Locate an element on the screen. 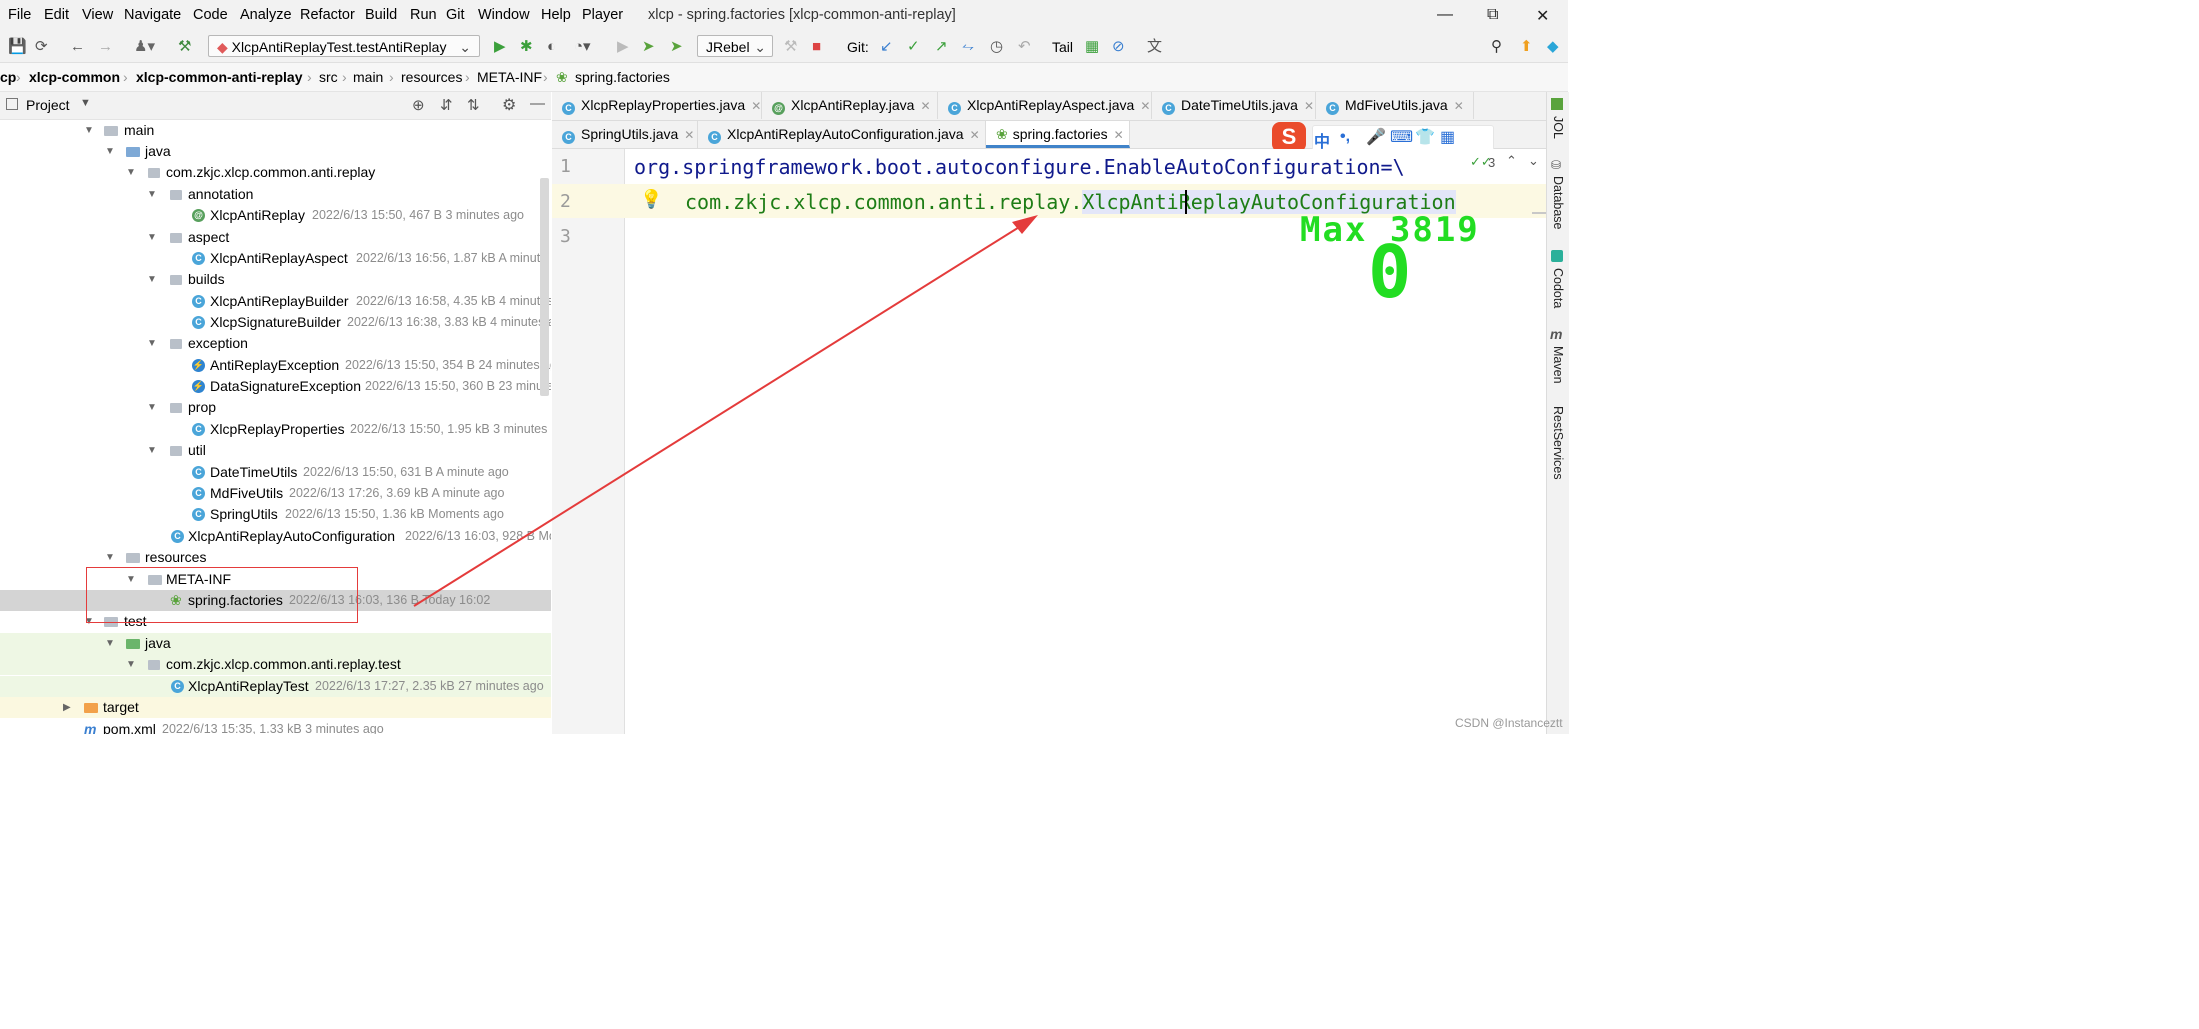  jrebel-select: JRebel ⌄ is located at coordinates (735, 46).